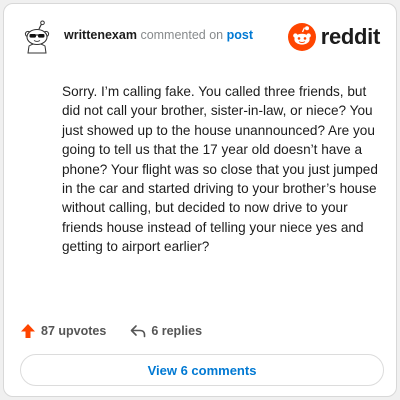 The height and width of the screenshot is (400, 400). What do you see at coordinates (240, 35) in the screenshot?
I see `post-link: post` at bounding box center [240, 35].